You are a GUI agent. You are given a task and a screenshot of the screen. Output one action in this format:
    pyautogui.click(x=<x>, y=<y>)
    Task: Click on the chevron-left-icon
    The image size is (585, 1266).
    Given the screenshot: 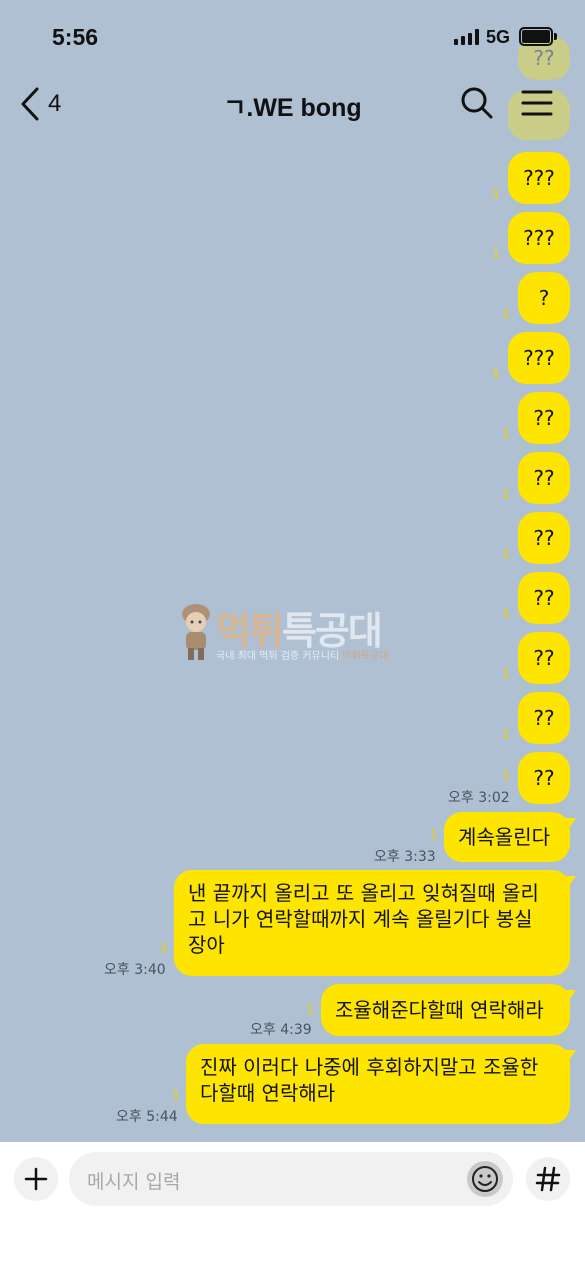 What is the action you would take?
    pyautogui.click(x=30, y=104)
    